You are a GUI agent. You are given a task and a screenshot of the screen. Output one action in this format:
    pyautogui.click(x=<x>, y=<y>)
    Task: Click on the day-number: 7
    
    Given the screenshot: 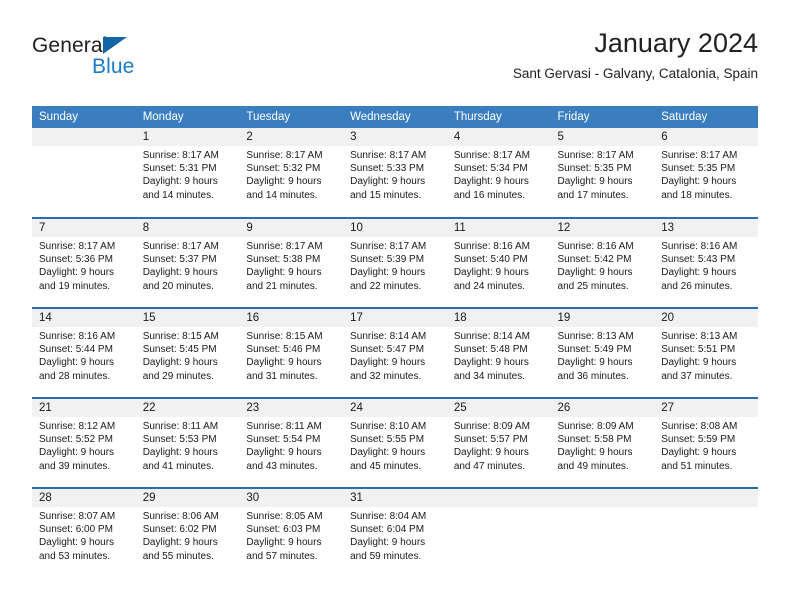 What is the action you would take?
    pyautogui.click(x=84, y=228)
    